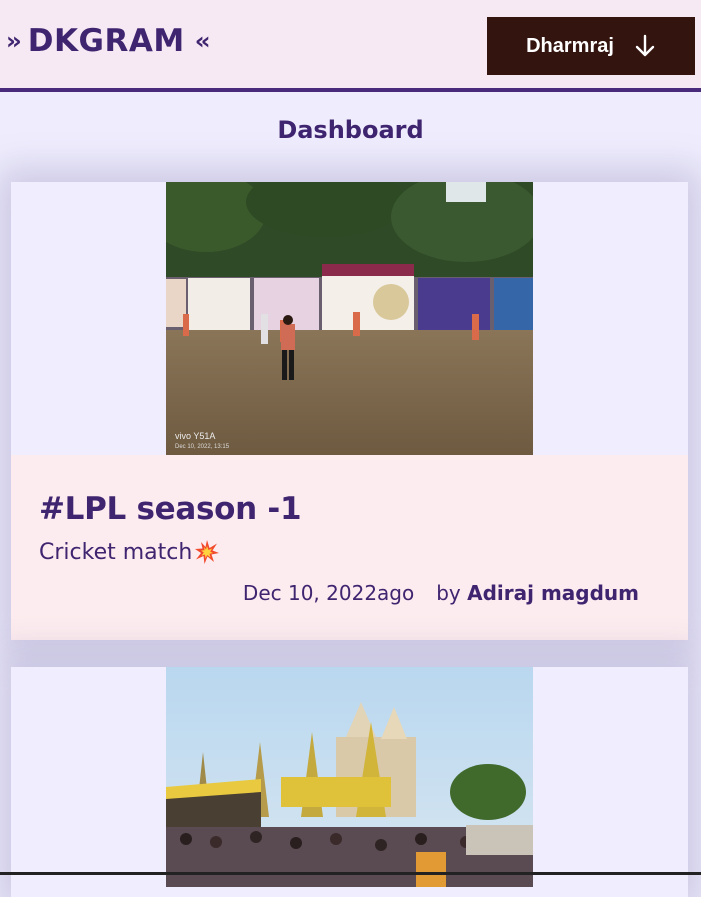 Image resolution: width=701 pixels, height=897 pixels. I want to click on logo-chevron-right: ‹‹, so click(202, 41).